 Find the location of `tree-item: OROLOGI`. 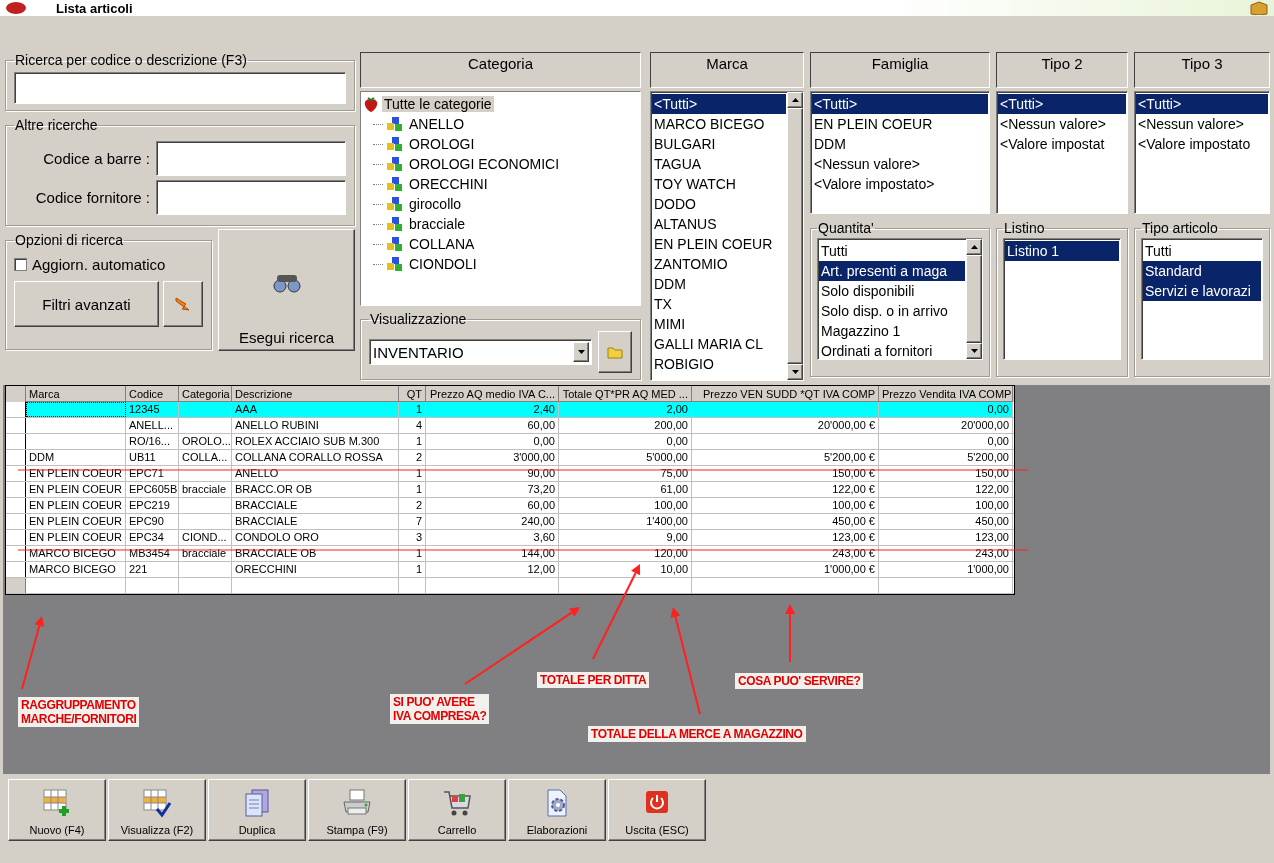

tree-item: OROLOGI is located at coordinates (442, 144).